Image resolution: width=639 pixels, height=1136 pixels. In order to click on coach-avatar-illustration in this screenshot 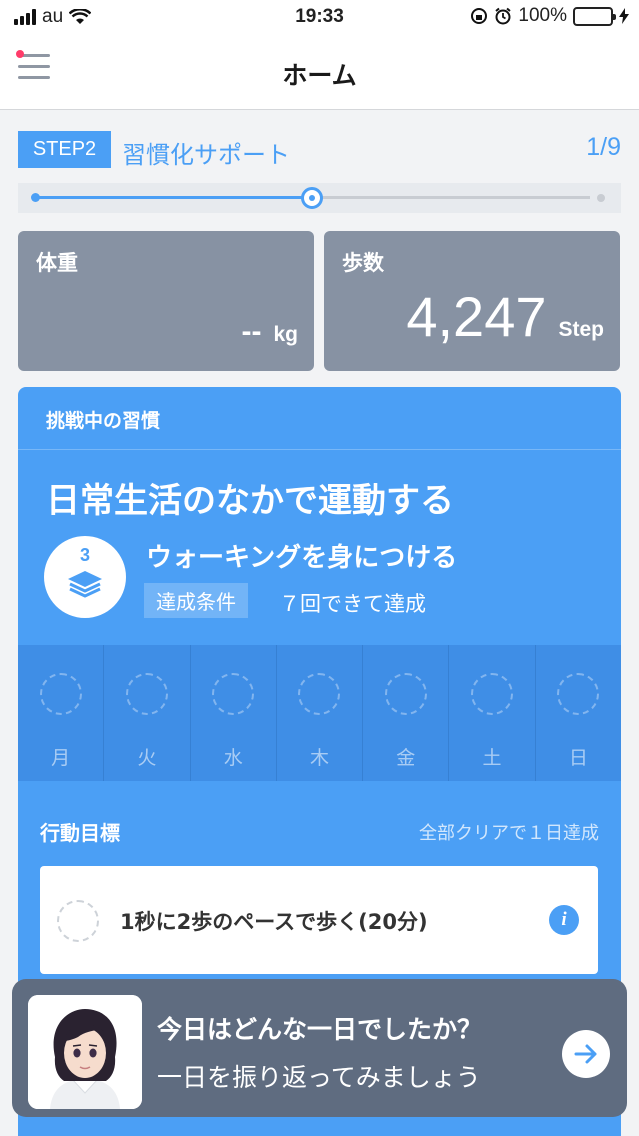, I will do `click(85, 1052)`.